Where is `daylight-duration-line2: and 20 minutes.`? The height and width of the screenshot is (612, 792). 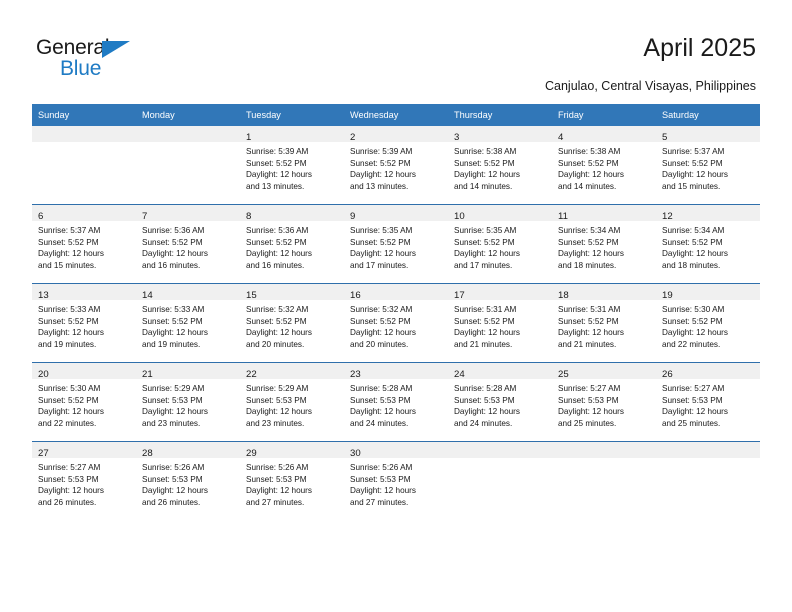
daylight-duration-line2: and 20 minutes. is located at coordinates (275, 344).